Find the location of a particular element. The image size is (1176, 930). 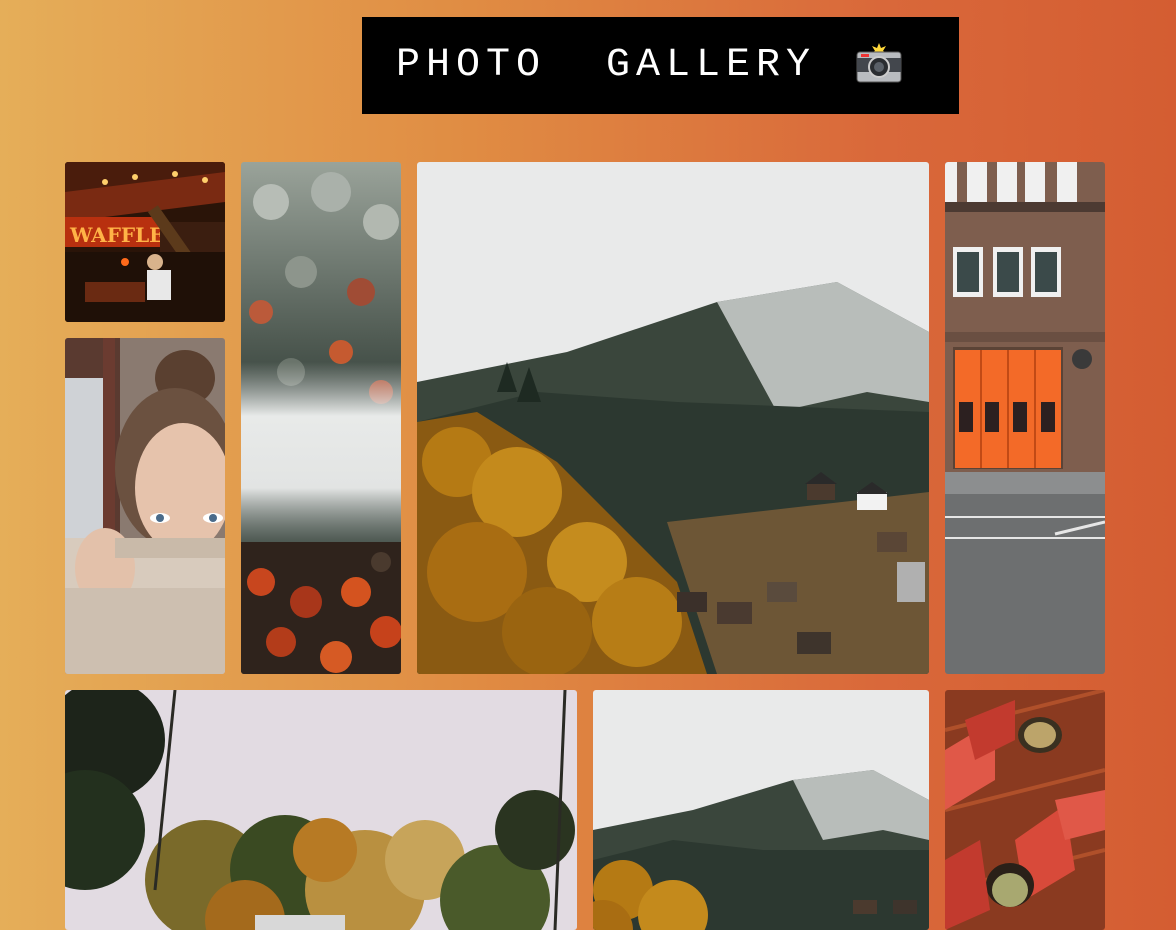

page-title: PHOTO GALLERY is located at coordinates (606, 65).